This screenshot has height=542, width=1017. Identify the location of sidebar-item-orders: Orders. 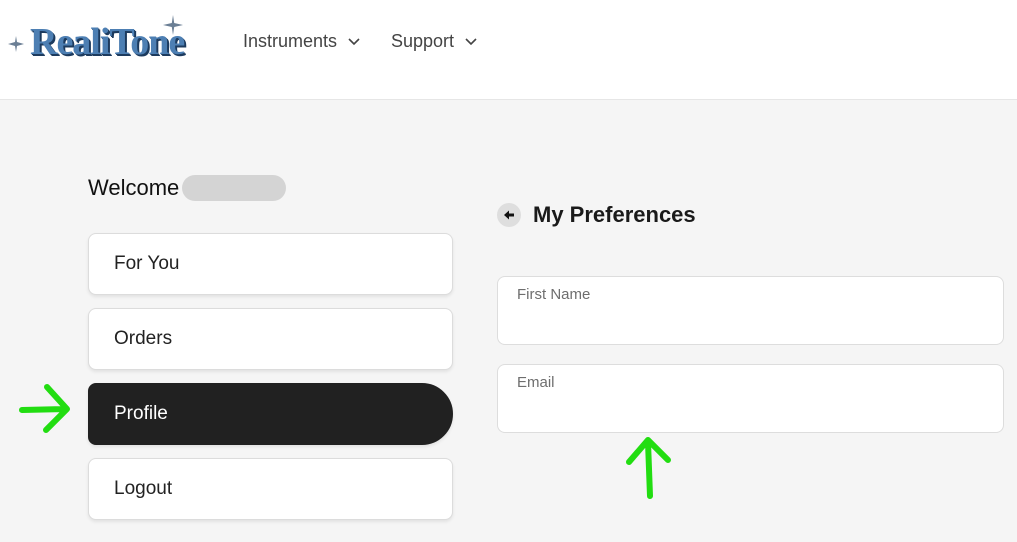
(270, 339).